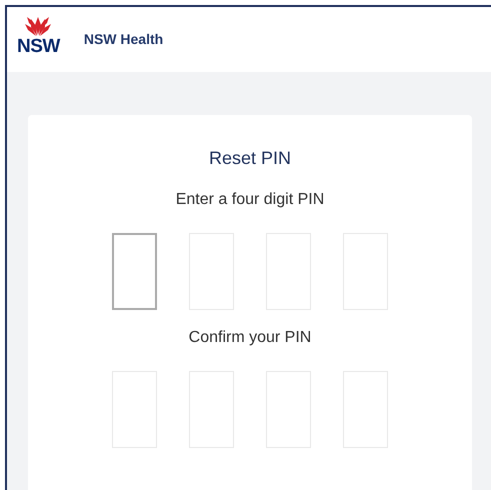  What do you see at coordinates (250, 338) in the screenshot?
I see `field-label: Confirm your PIN` at bounding box center [250, 338].